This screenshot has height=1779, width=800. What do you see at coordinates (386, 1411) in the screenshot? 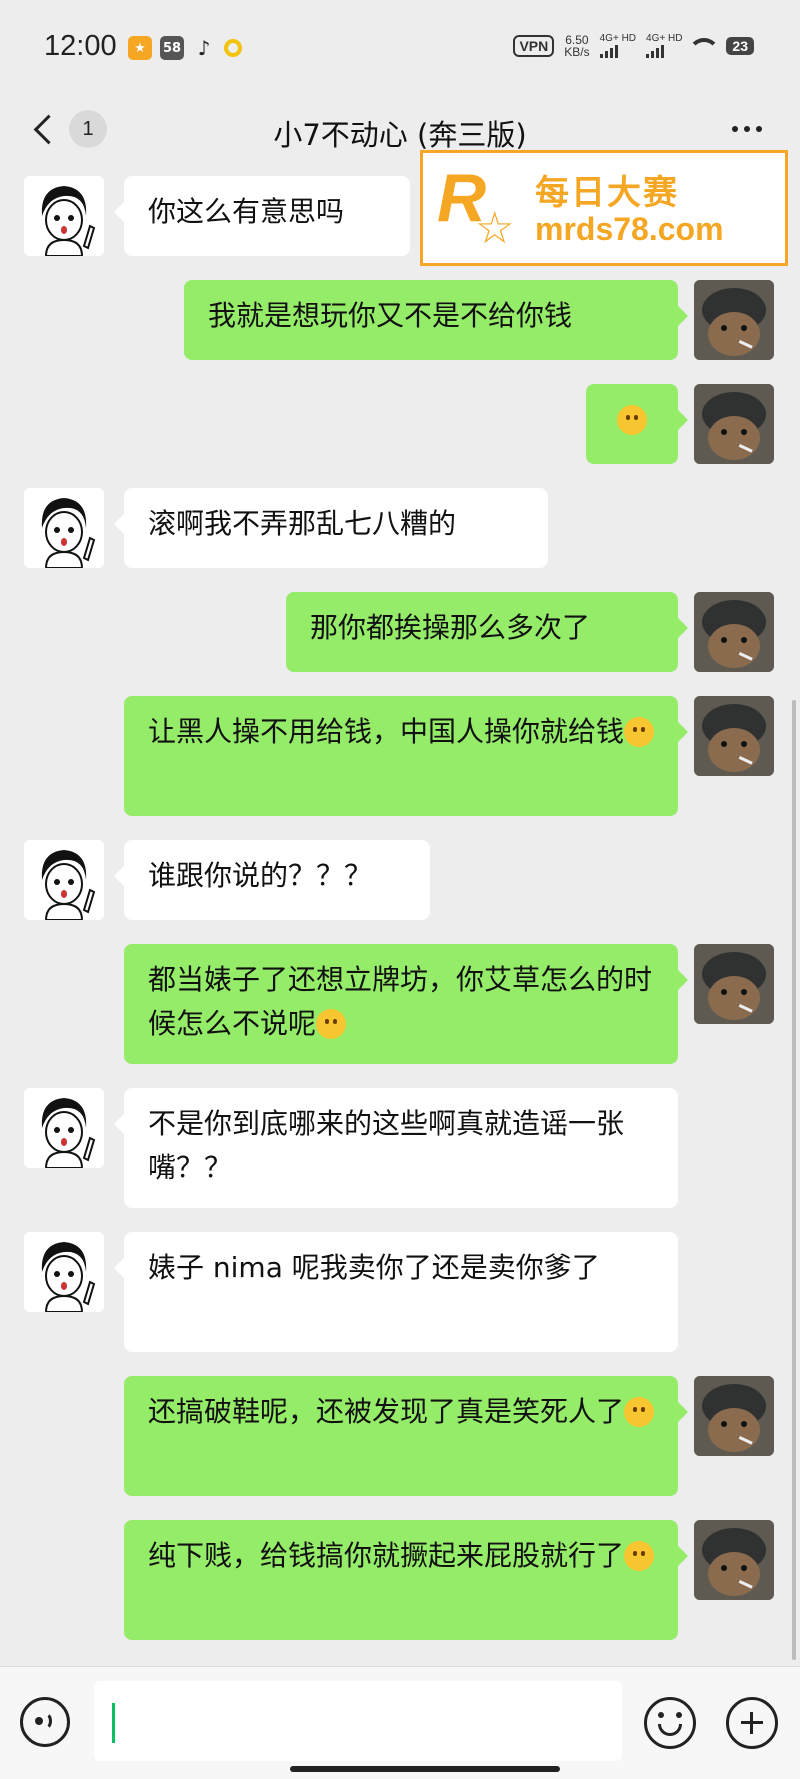
I see `message-text: 还搞破鞋呢，还被发现了真是笑死人了` at bounding box center [386, 1411].